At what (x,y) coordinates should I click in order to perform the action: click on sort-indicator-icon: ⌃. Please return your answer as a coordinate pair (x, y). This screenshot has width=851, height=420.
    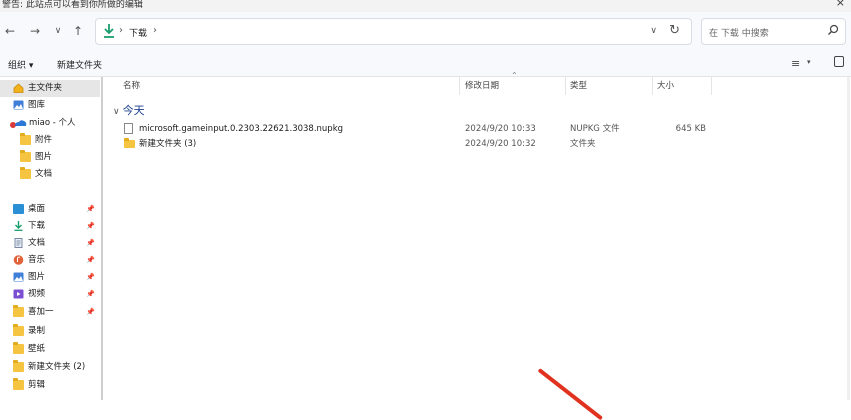
    Looking at the image, I should click on (514, 75).